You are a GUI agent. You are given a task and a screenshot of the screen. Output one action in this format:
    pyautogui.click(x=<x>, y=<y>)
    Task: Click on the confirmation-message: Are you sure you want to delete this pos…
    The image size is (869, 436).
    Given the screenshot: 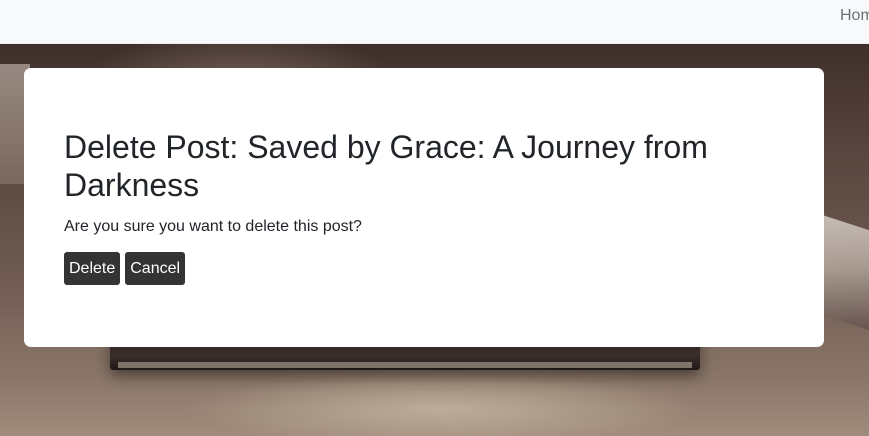 What is the action you would take?
    pyautogui.click(x=213, y=226)
    